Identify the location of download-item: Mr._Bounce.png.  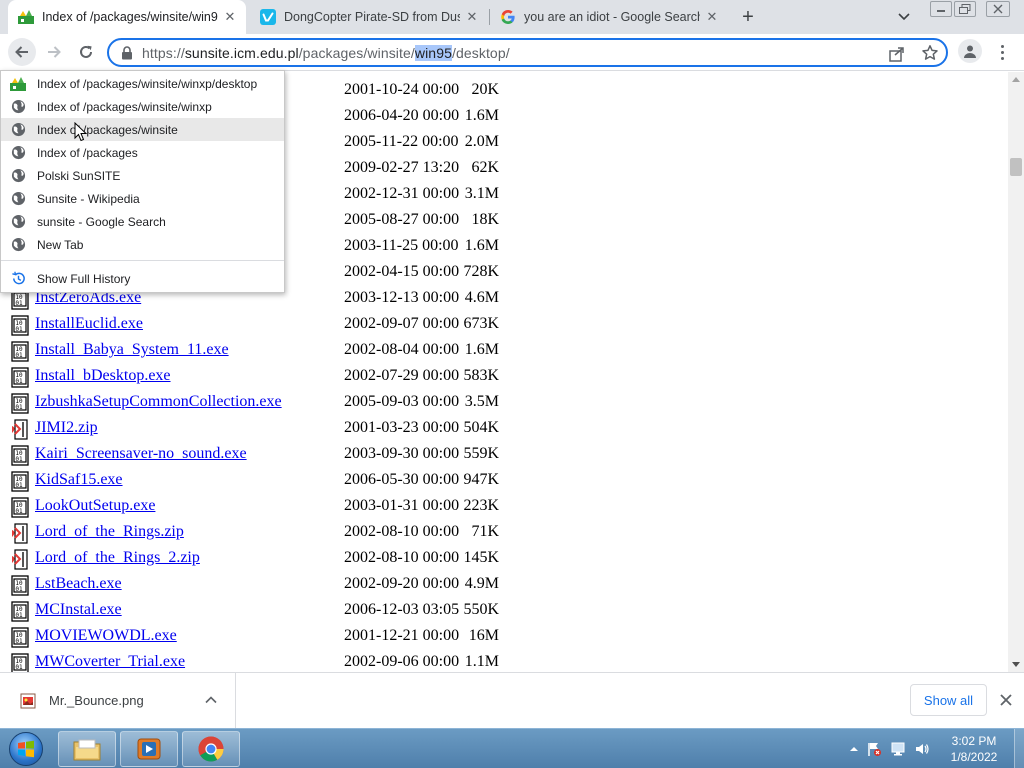
(118, 701).